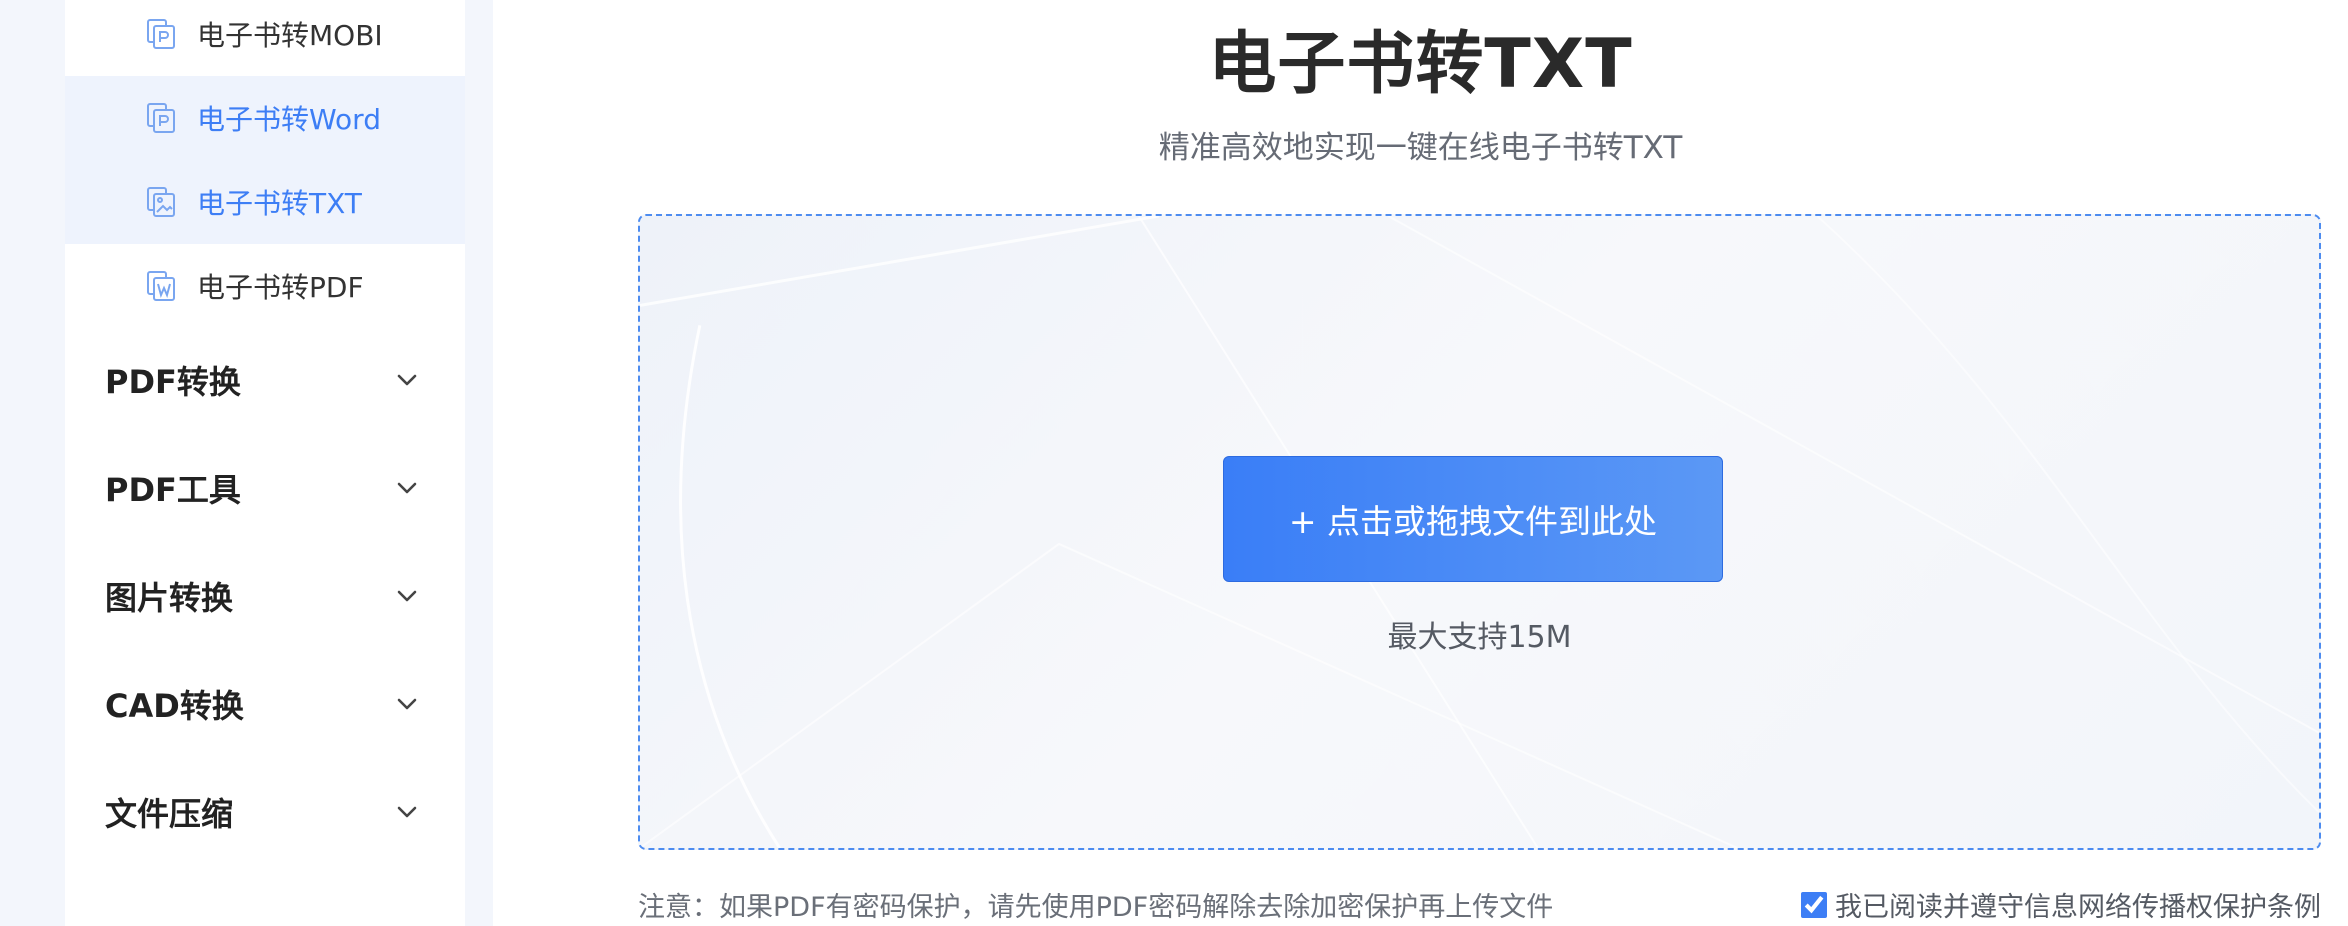 Image resolution: width=2348 pixels, height=926 pixels. What do you see at coordinates (1420, 148) in the screenshot?
I see `page-subtitle: 精准高效地实现一键在线电子书转TXT` at bounding box center [1420, 148].